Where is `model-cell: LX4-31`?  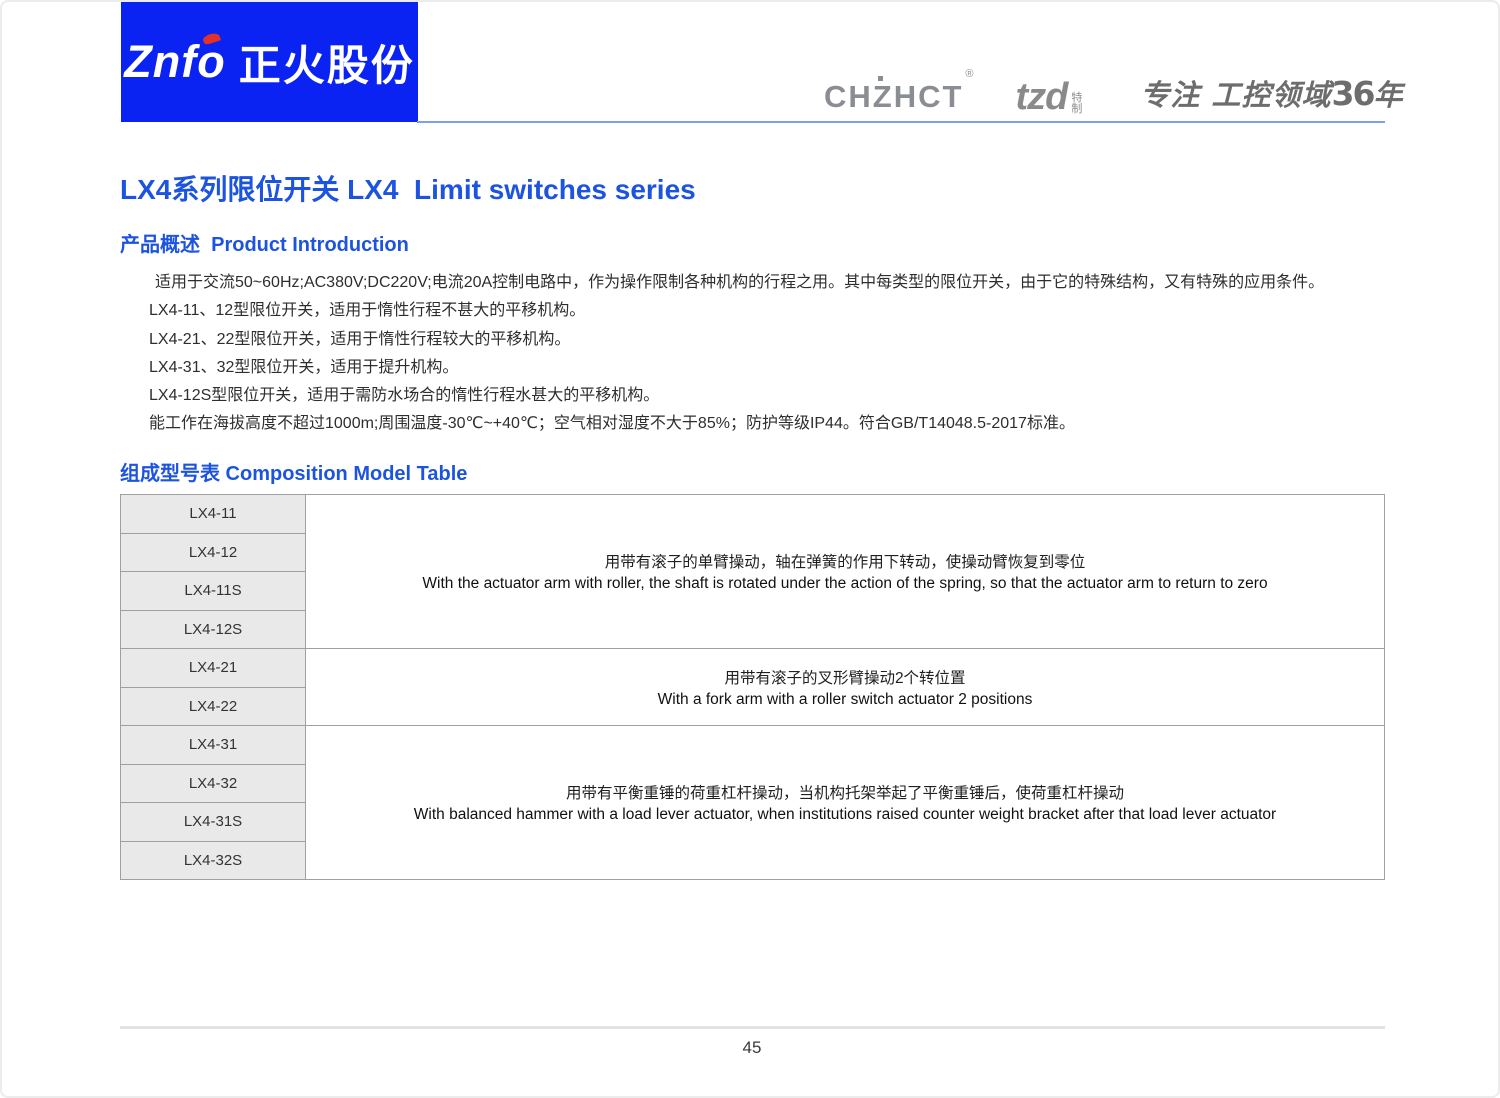 model-cell: LX4-31 is located at coordinates (213, 745).